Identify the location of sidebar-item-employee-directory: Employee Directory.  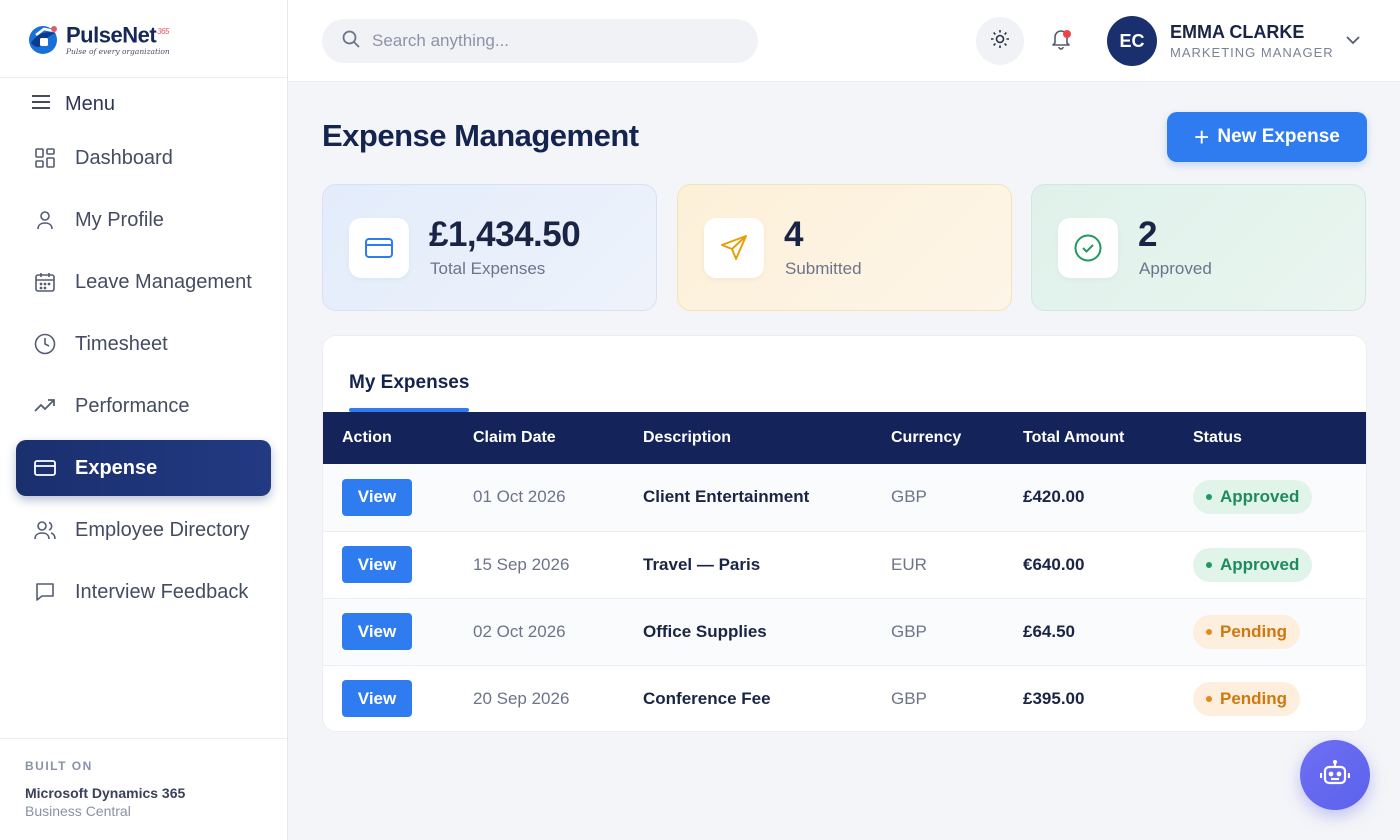
(143, 530).